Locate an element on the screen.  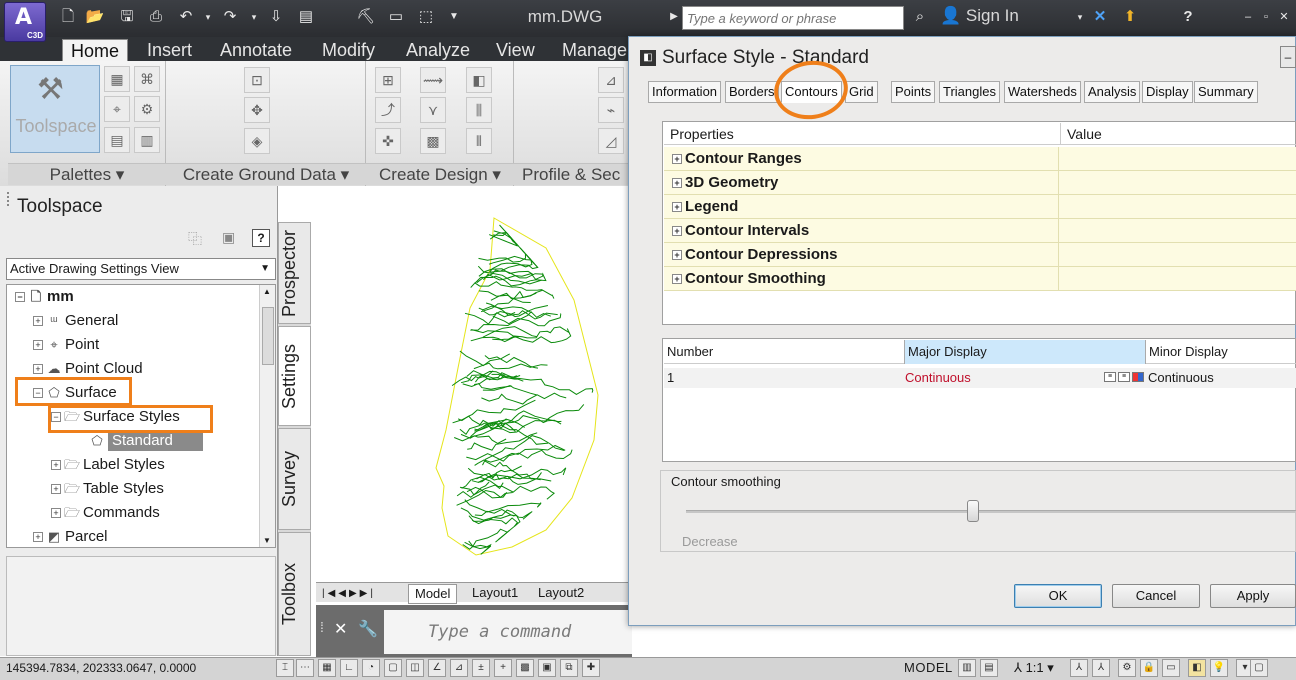
tab-insert: Insert is located at coordinates (169, 50).